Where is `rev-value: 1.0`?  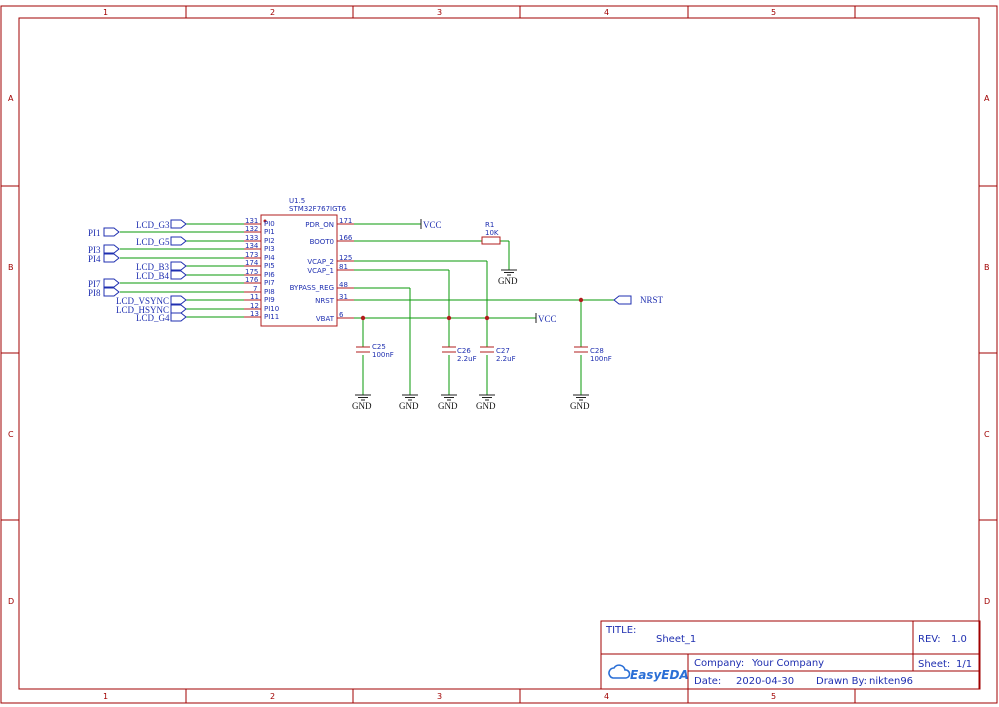 rev-value: 1.0 is located at coordinates (959, 639).